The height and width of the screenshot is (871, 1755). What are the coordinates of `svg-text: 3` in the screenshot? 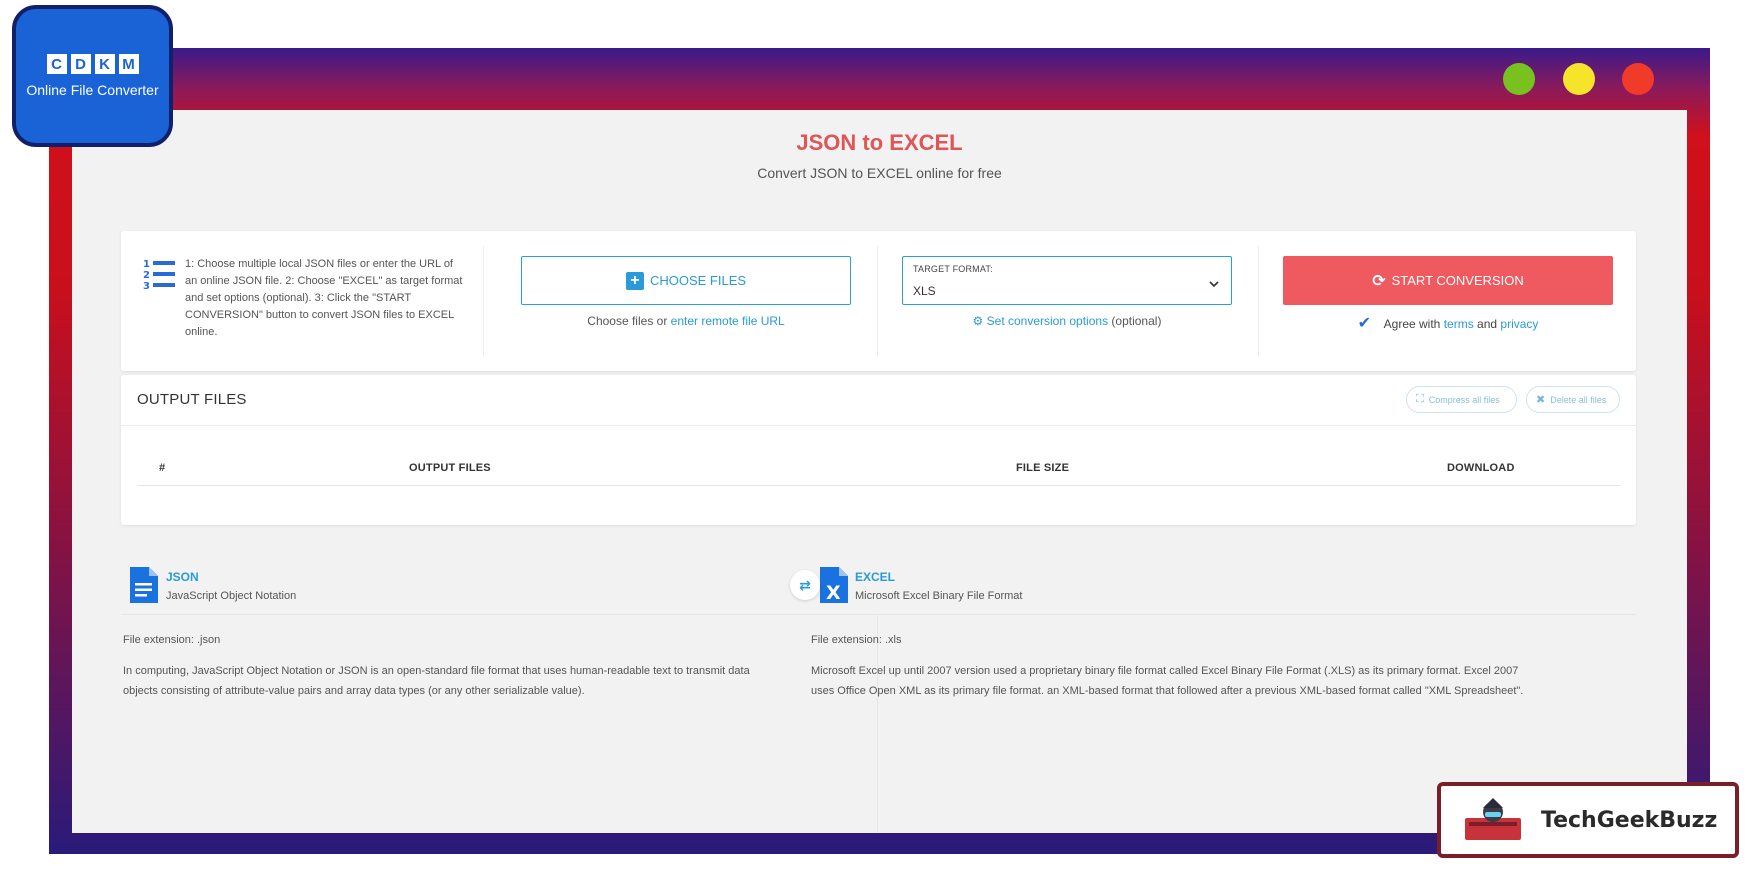 It's located at (146, 286).